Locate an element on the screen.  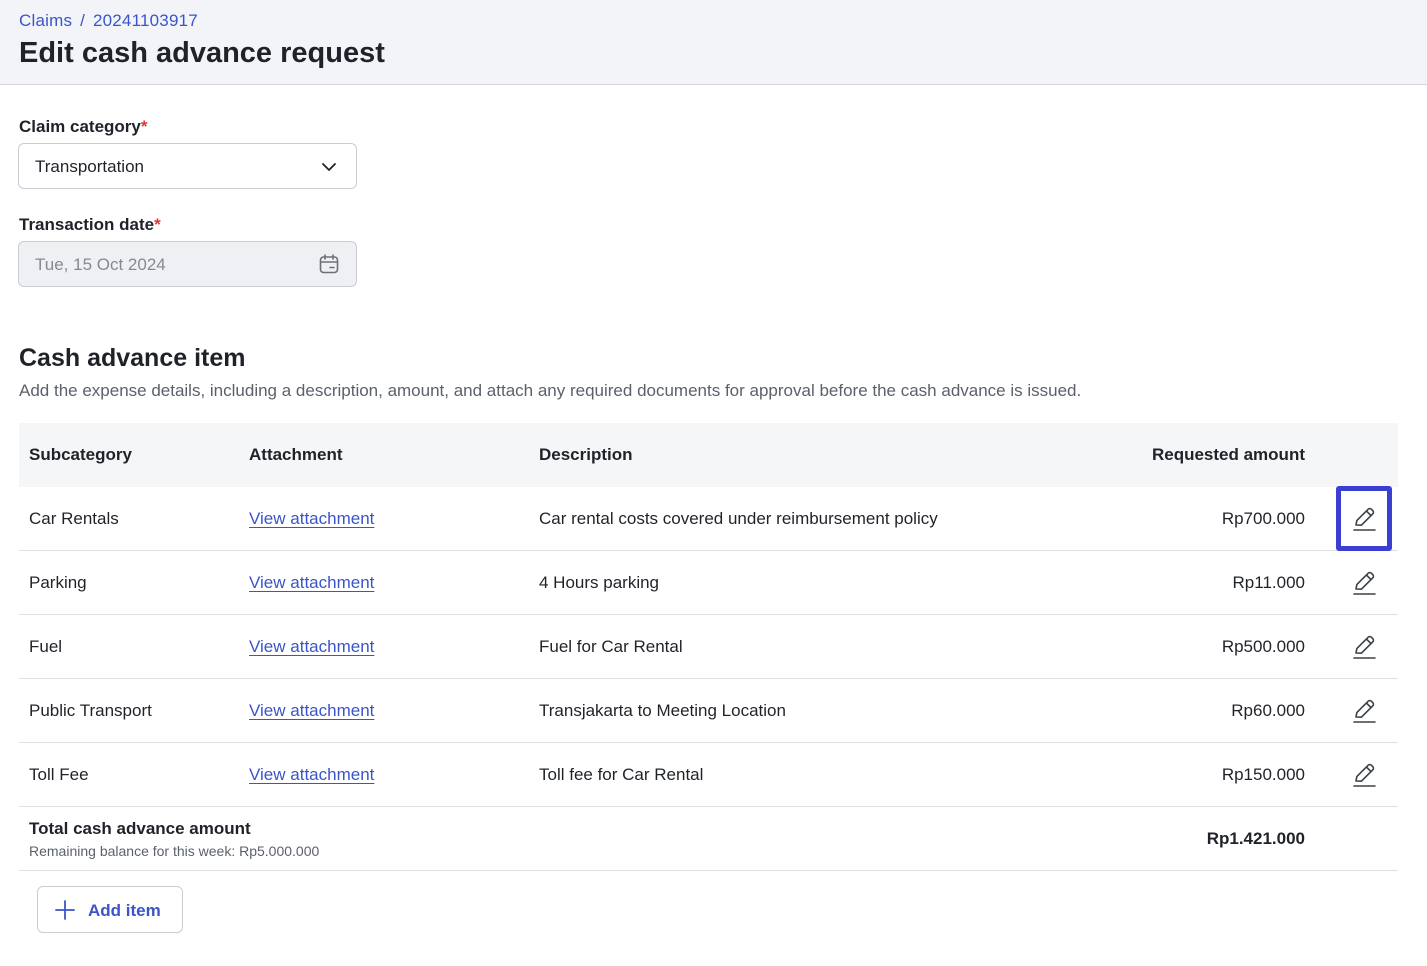
row-description: Transjakarta to Meeting Location is located at coordinates (662, 710).